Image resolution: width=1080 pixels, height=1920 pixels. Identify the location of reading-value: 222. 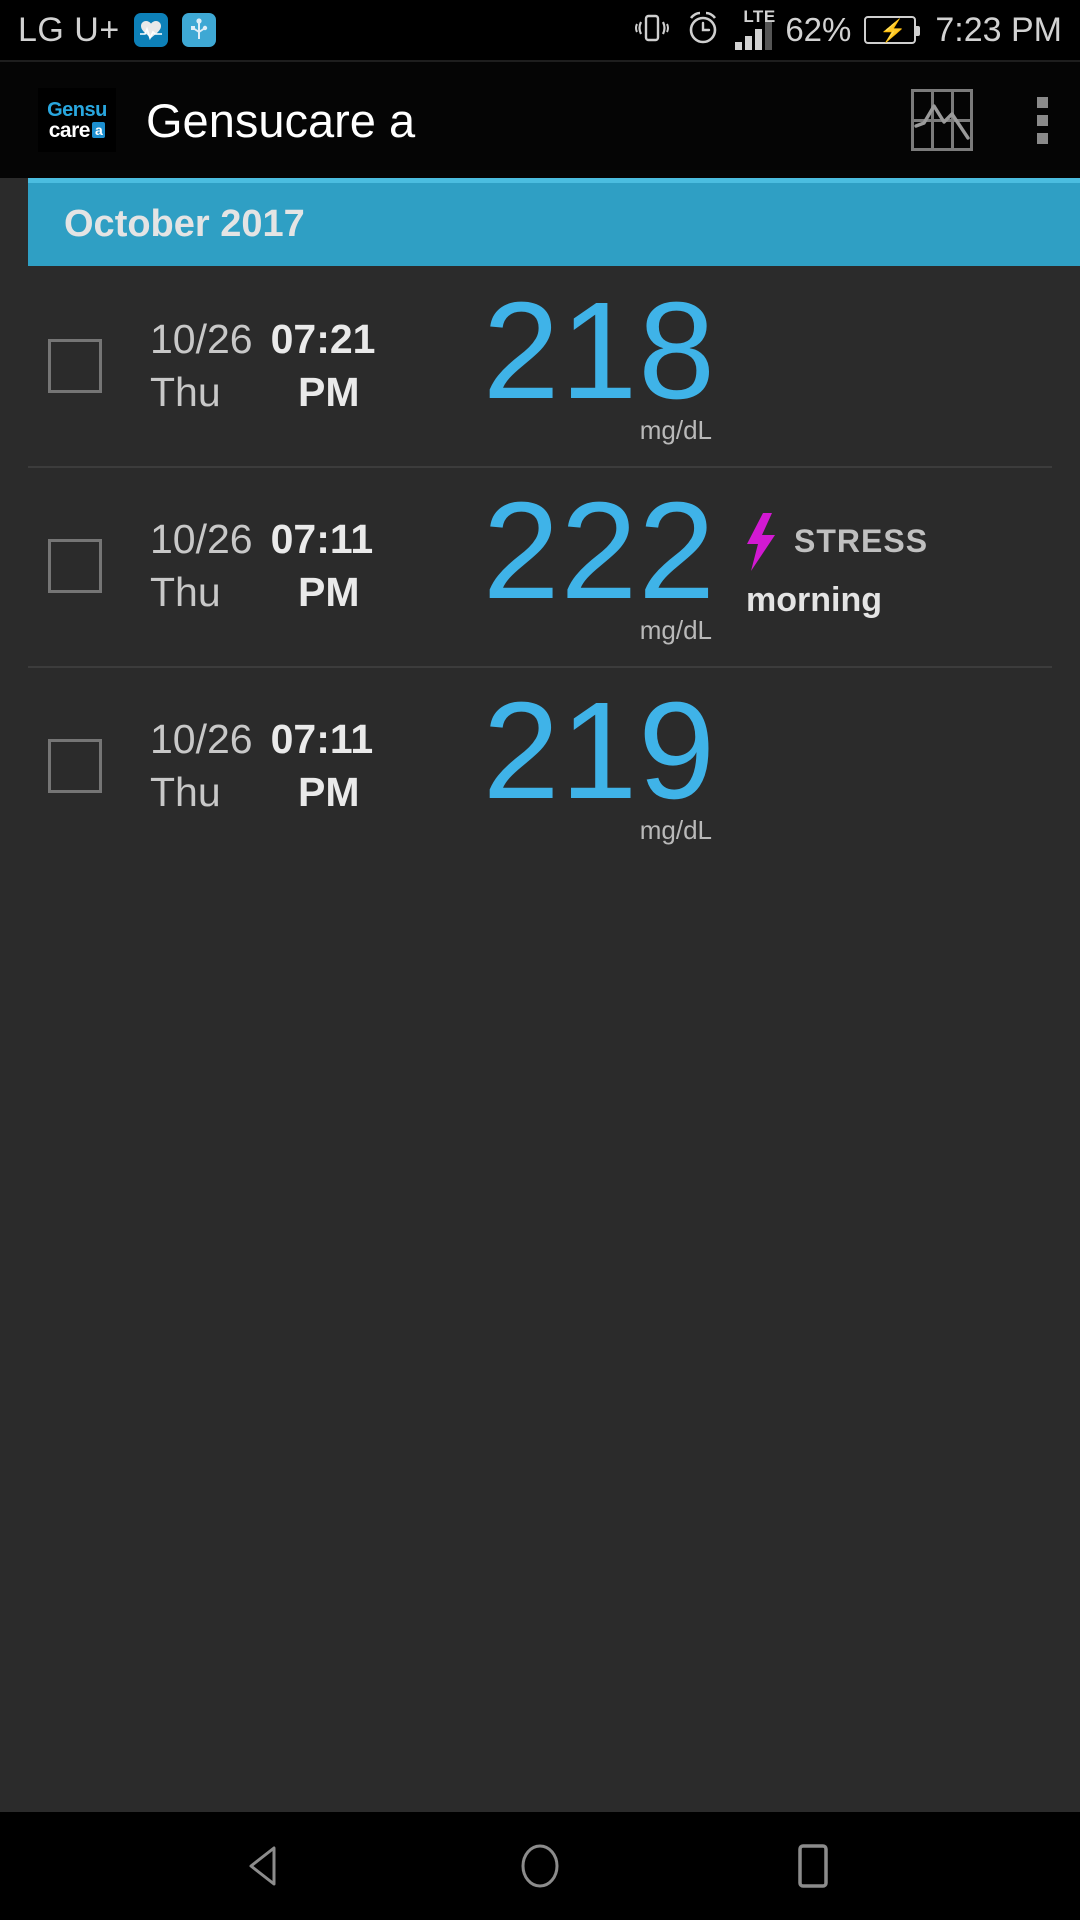
(599, 550).